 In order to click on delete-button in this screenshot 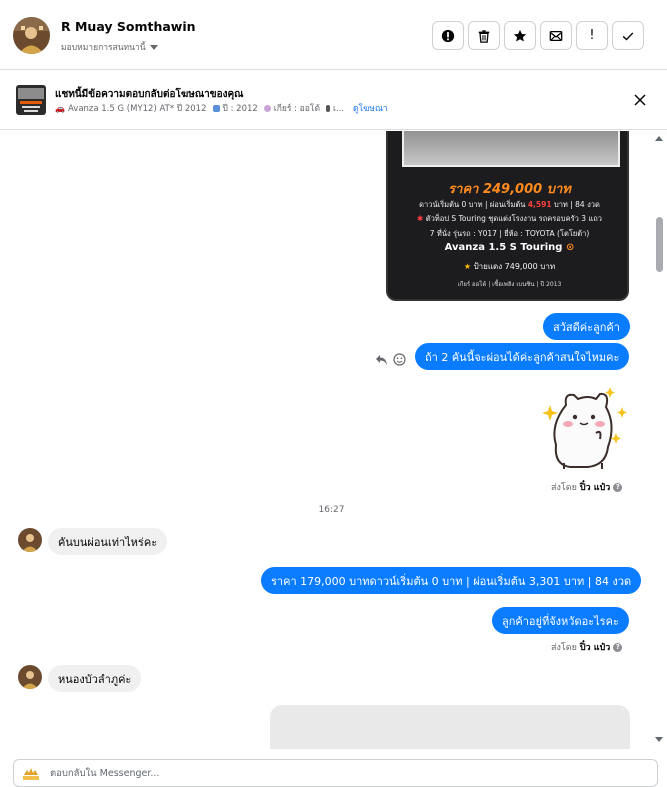, I will do `click(484, 35)`.